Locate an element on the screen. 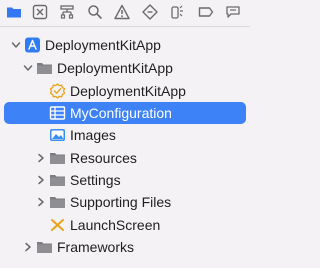 This screenshot has height=268, width=320. tree-label: MyConfiguration is located at coordinates (121, 113).